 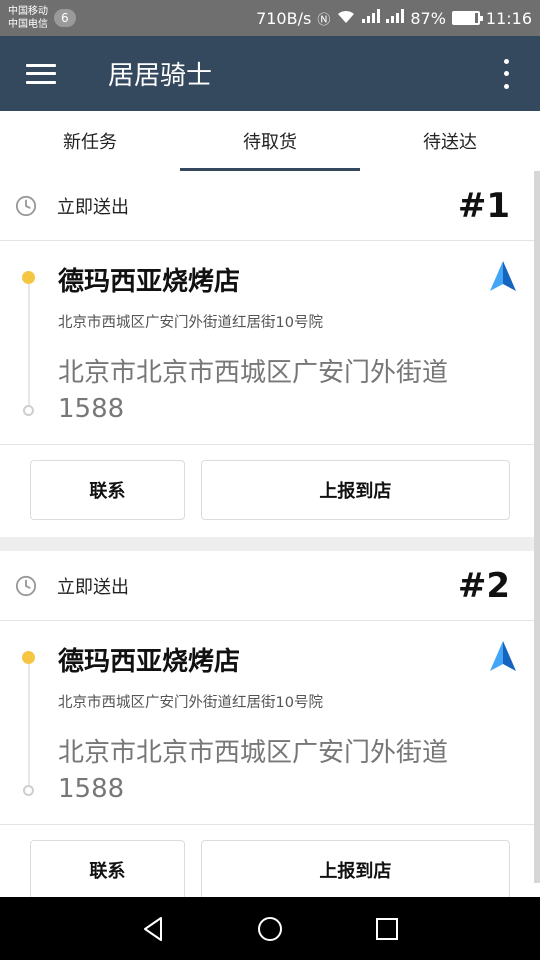 I want to click on status-bar: 中国移动 中国电信 6 710B/s Ⓝ 87% 11:16, so click(x=270, y=18).